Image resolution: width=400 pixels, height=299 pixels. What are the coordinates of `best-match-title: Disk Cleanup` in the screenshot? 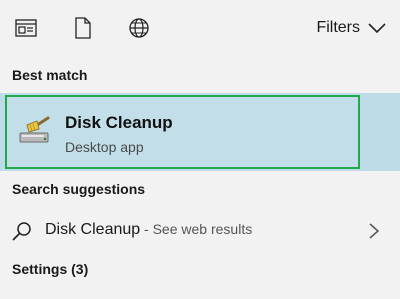 It's located at (119, 122).